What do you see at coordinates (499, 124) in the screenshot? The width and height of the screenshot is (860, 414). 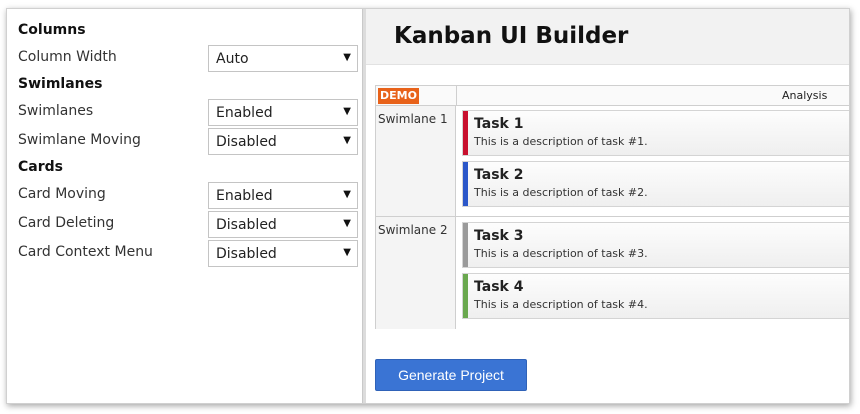 I see `card-title: Task 1` at bounding box center [499, 124].